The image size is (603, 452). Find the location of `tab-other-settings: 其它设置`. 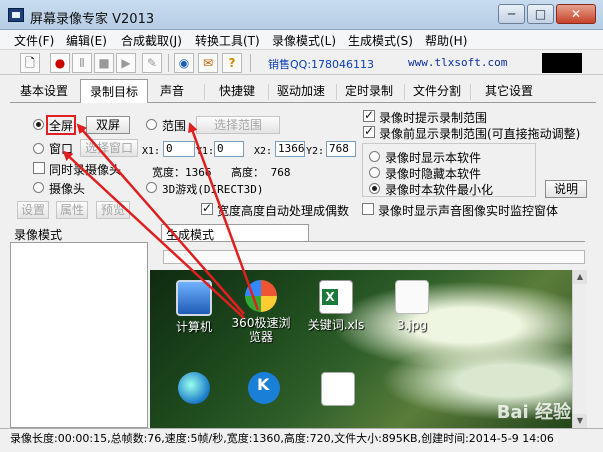

tab-other-settings: 其它设置 is located at coordinates (509, 92).